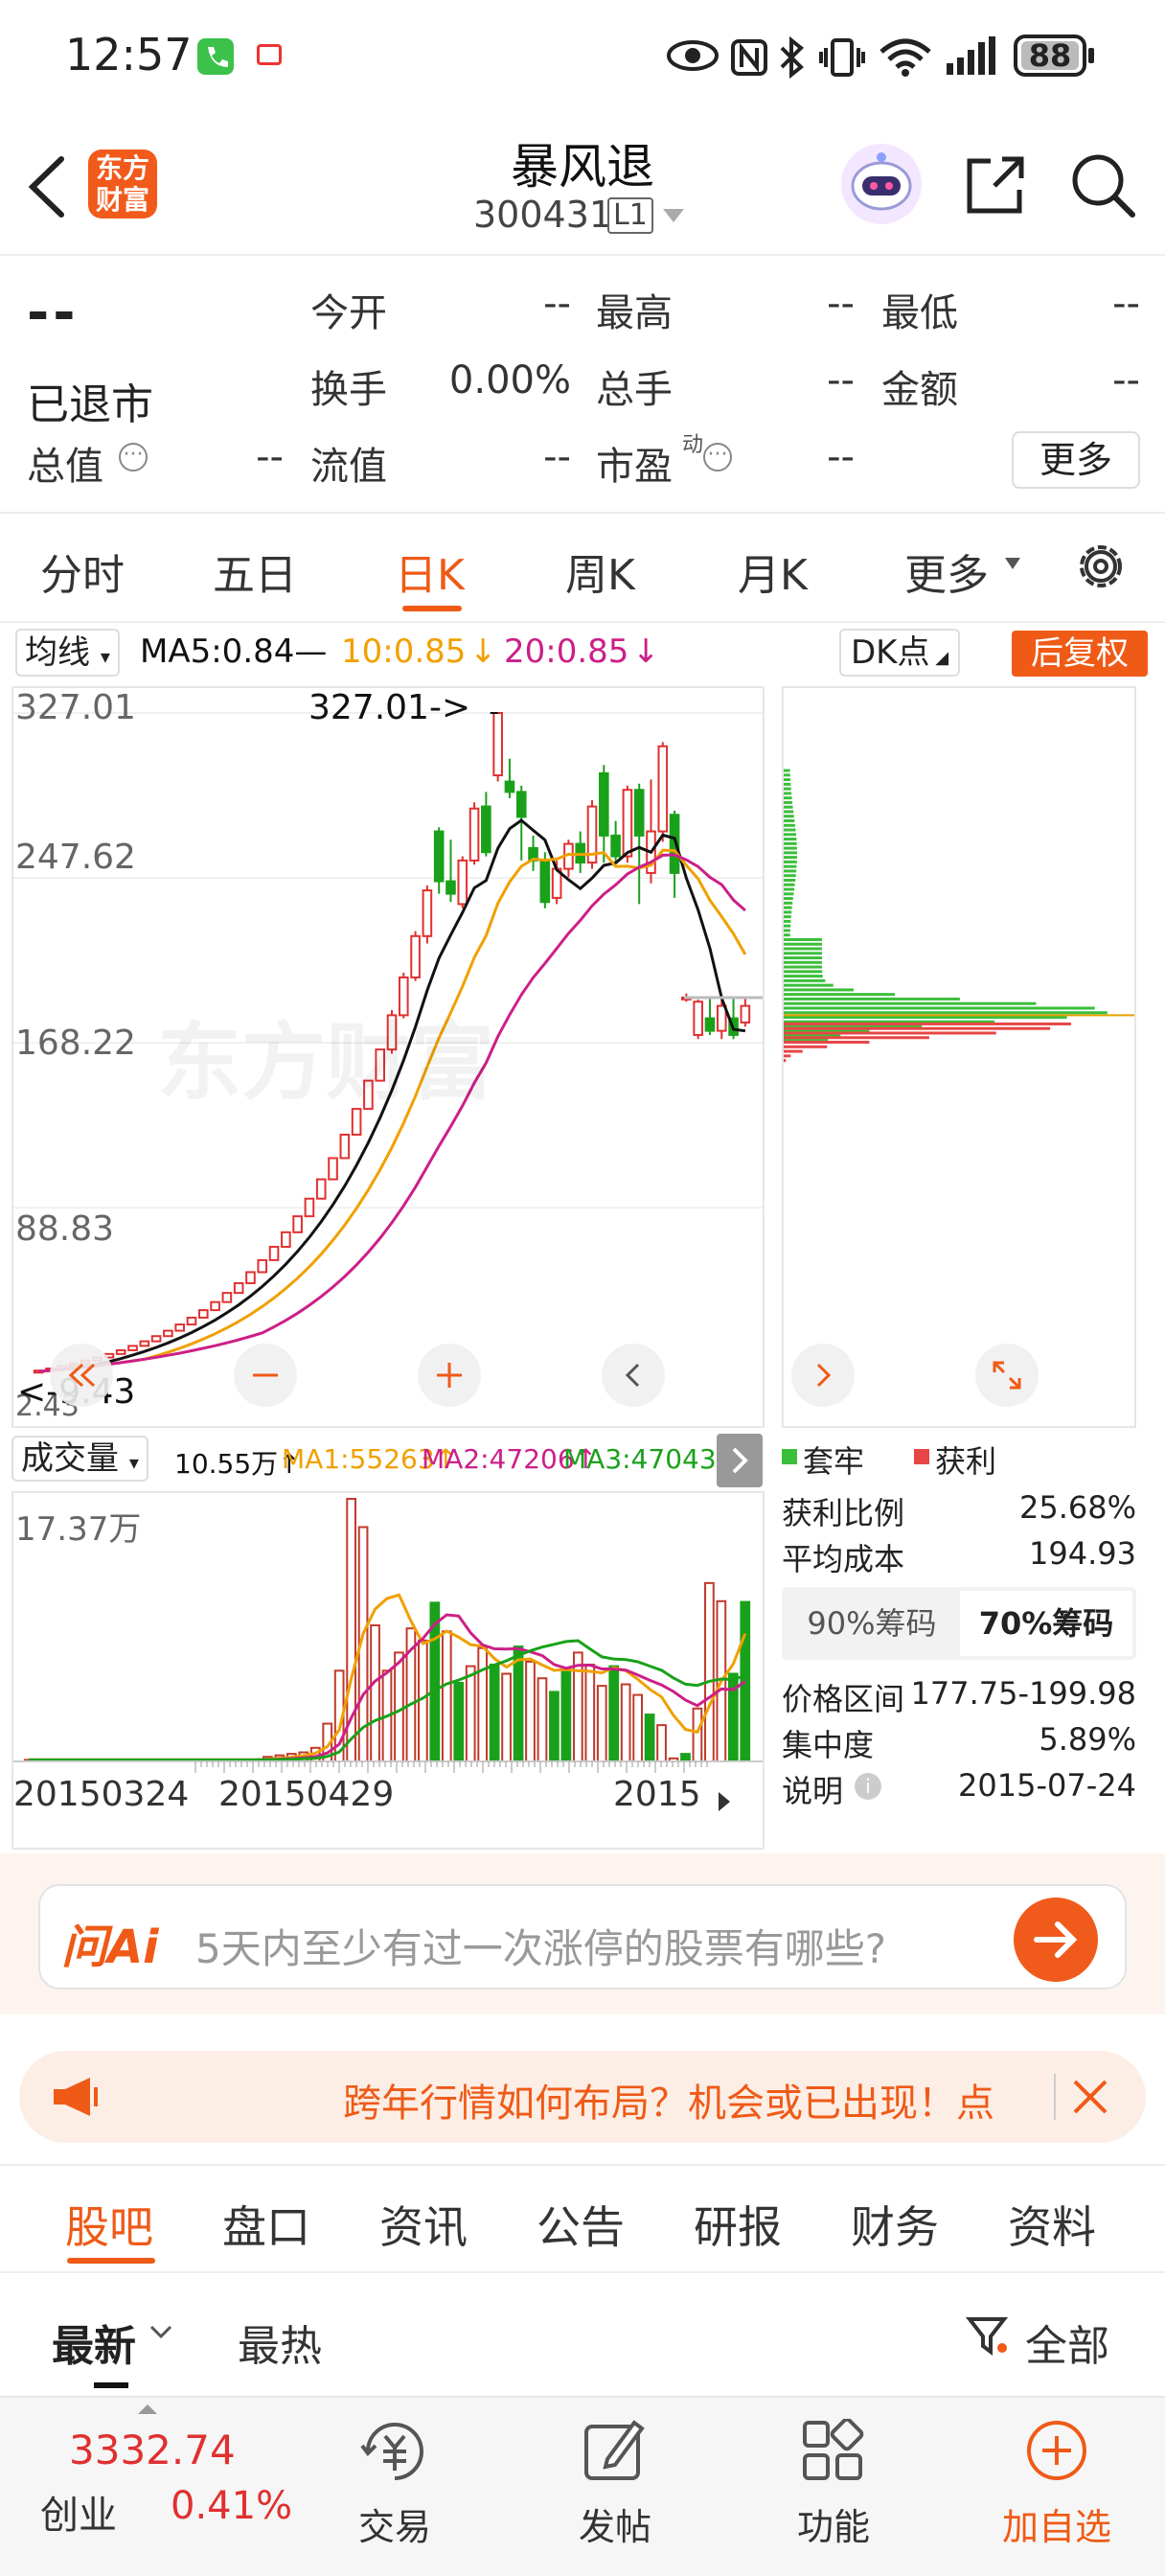  Describe the element at coordinates (395, 2452) in the screenshot. I see `trade-icon` at that location.